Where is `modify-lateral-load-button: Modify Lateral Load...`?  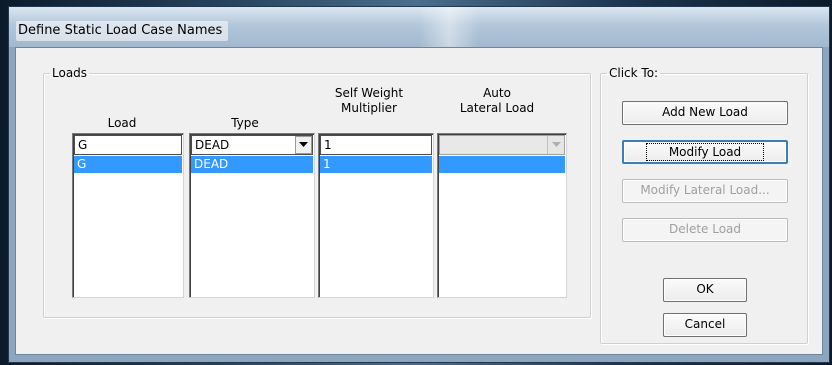 modify-lateral-load-button: Modify Lateral Load... is located at coordinates (705, 191).